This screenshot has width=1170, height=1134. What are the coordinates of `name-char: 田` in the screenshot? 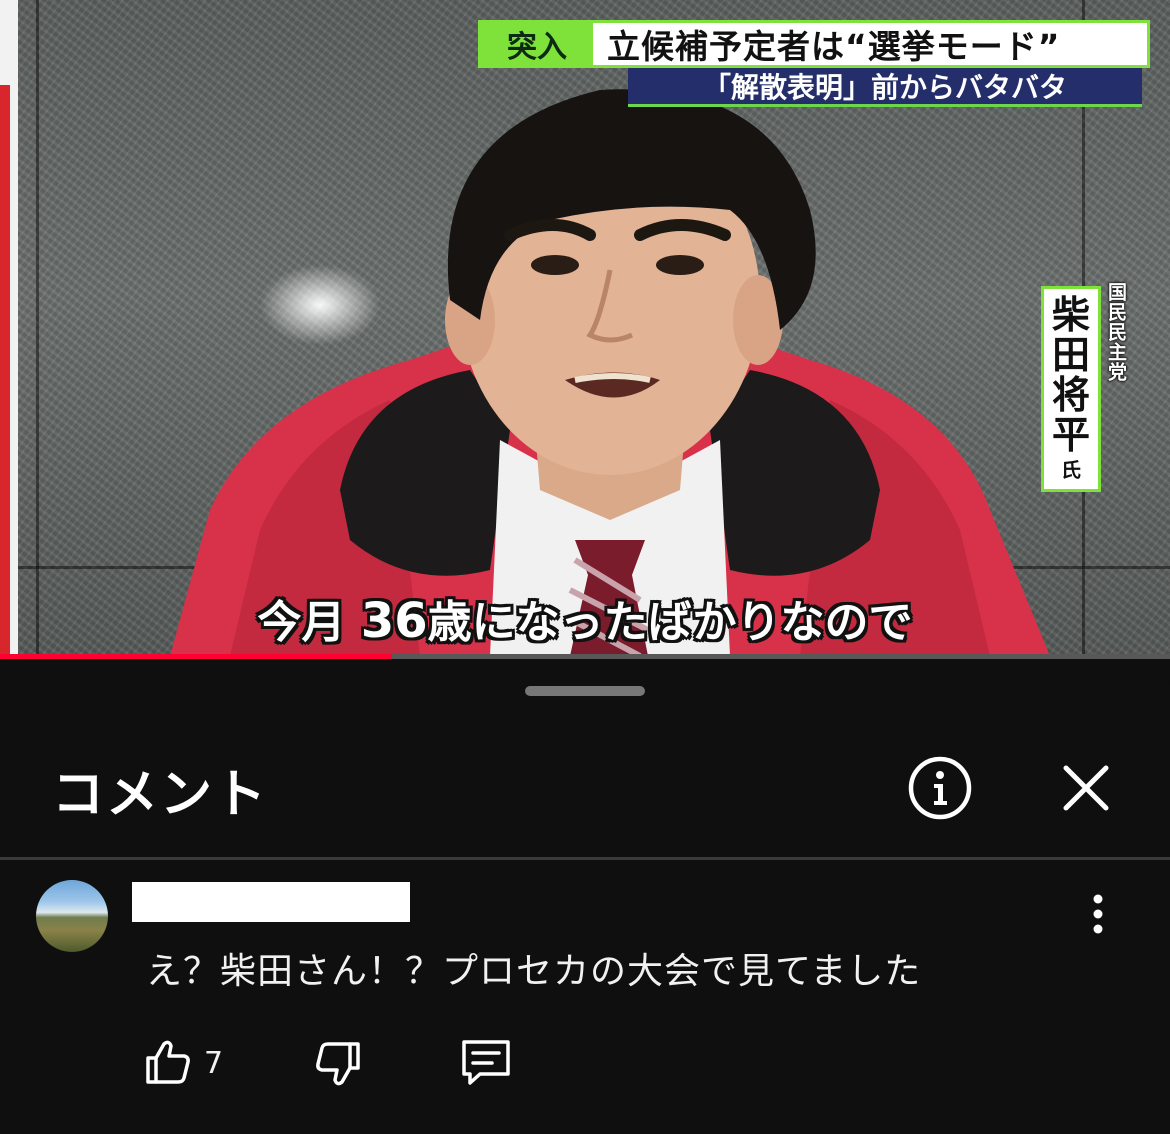 It's located at (1070, 355).